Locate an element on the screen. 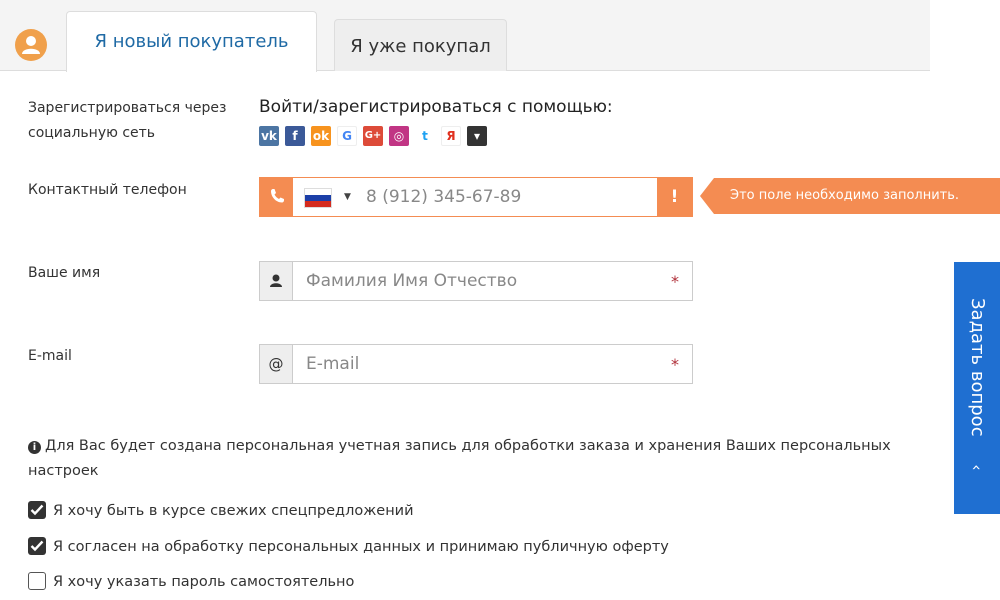  at-sign-icon: @ is located at coordinates (276, 364).